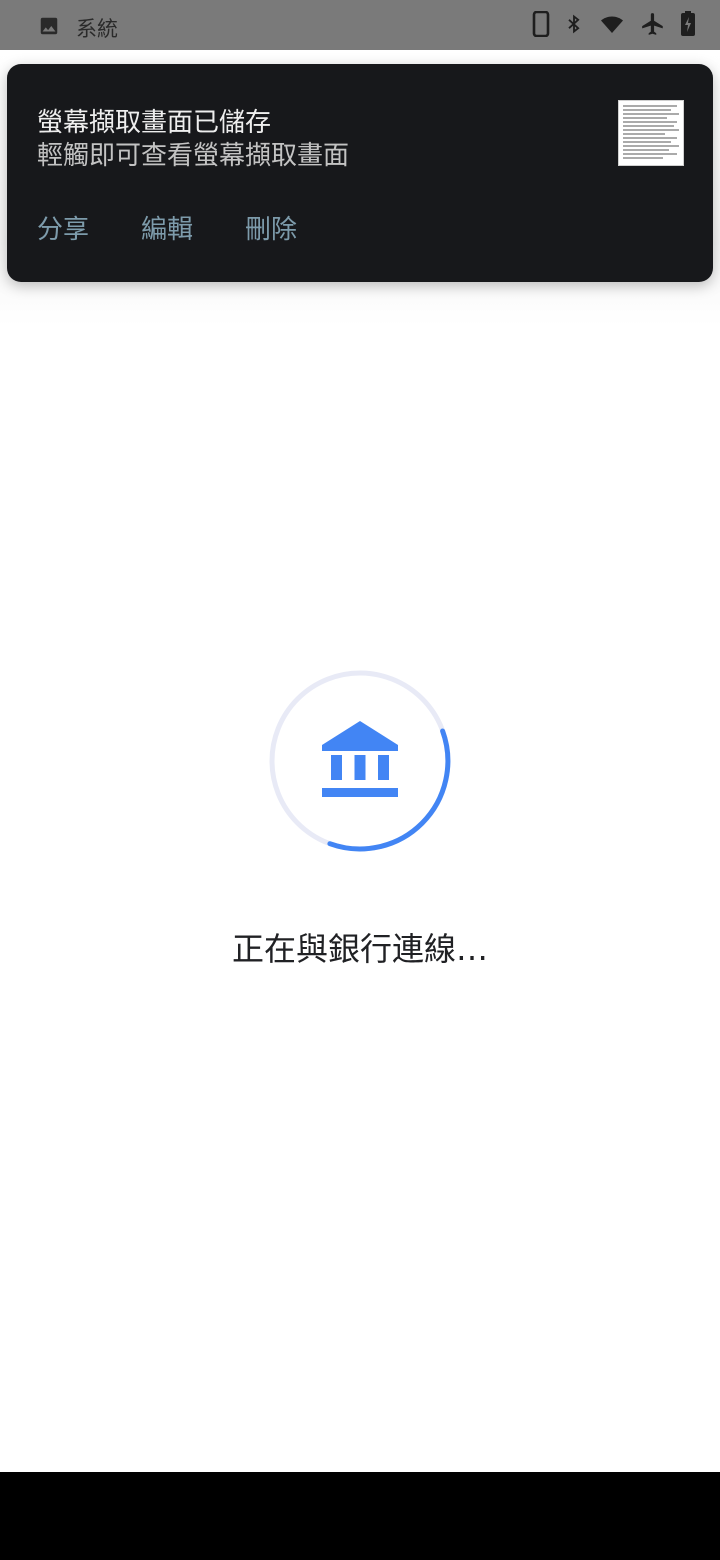 The width and height of the screenshot is (720, 1560). I want to click on screenshot-thumbnail, so click(651, 133).